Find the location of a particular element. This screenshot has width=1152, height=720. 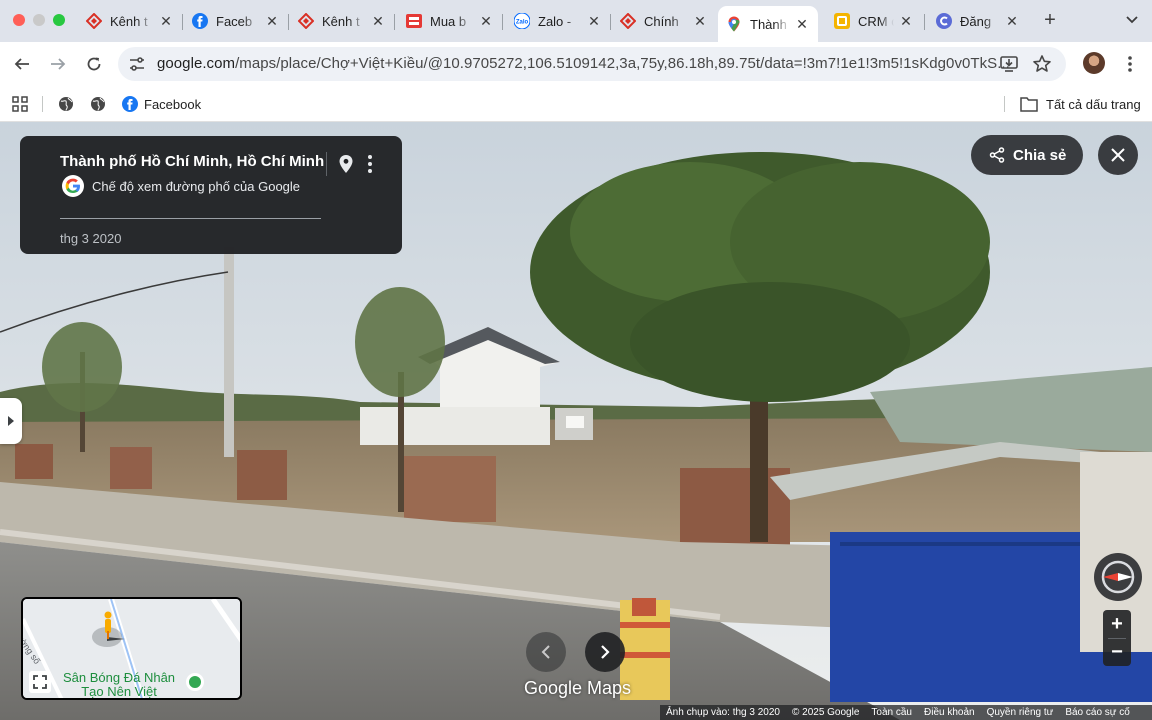

tab-title: Zalo - is located at coordinates (555, 21).